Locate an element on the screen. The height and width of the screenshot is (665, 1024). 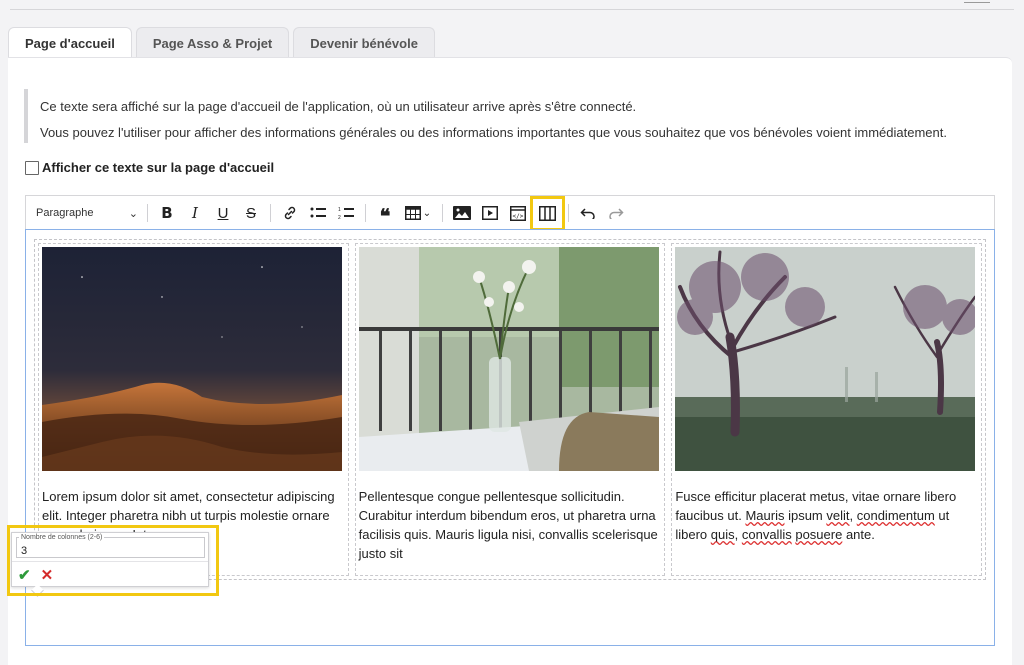
column-3-spellcheck-word: quis is located at coordinates (722, 534).